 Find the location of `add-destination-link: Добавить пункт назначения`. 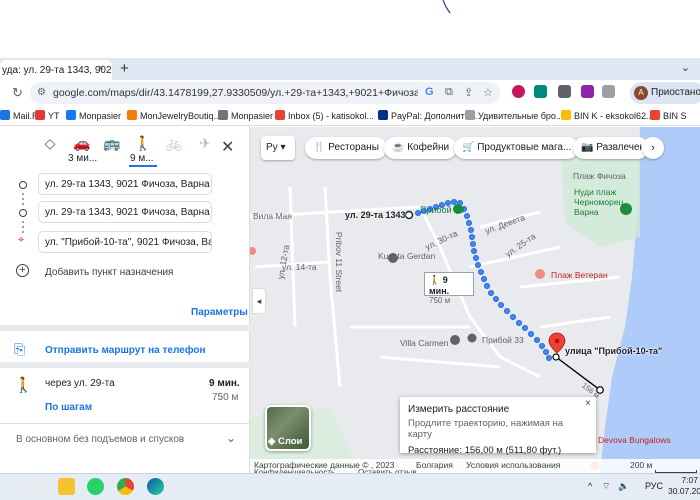

add-destination-link: Добавить пункт назначения is located at coordinates (109, 272).